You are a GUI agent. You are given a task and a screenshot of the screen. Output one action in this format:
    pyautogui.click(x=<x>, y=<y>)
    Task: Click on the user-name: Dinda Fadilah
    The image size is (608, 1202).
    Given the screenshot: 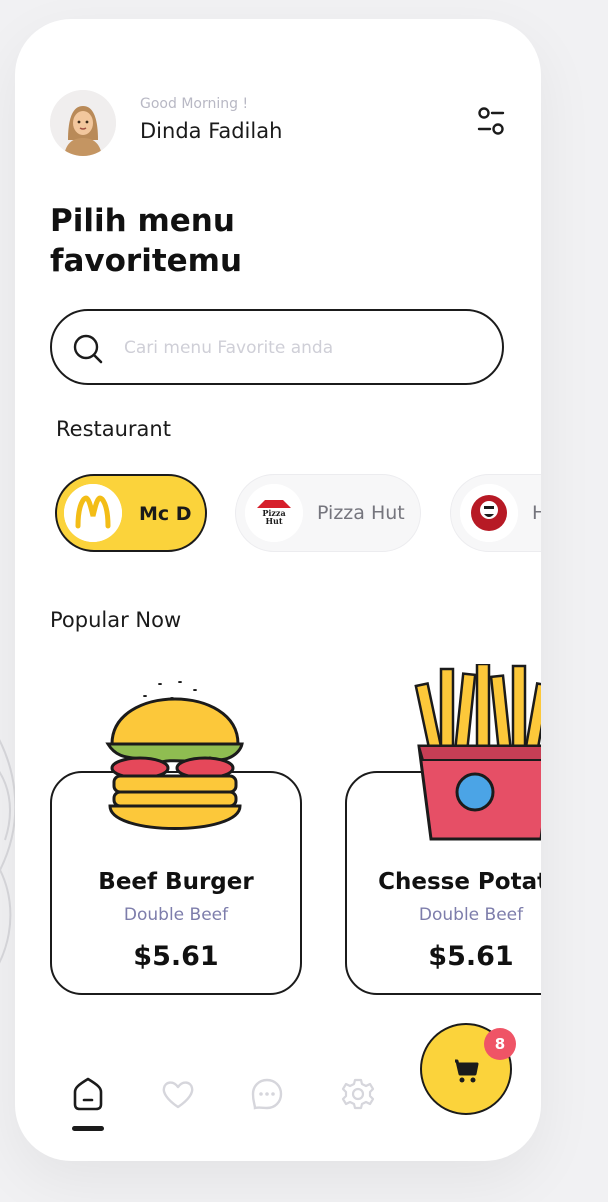 What is the action you would take?
    pyautogui.click(x=211, y=131)
    